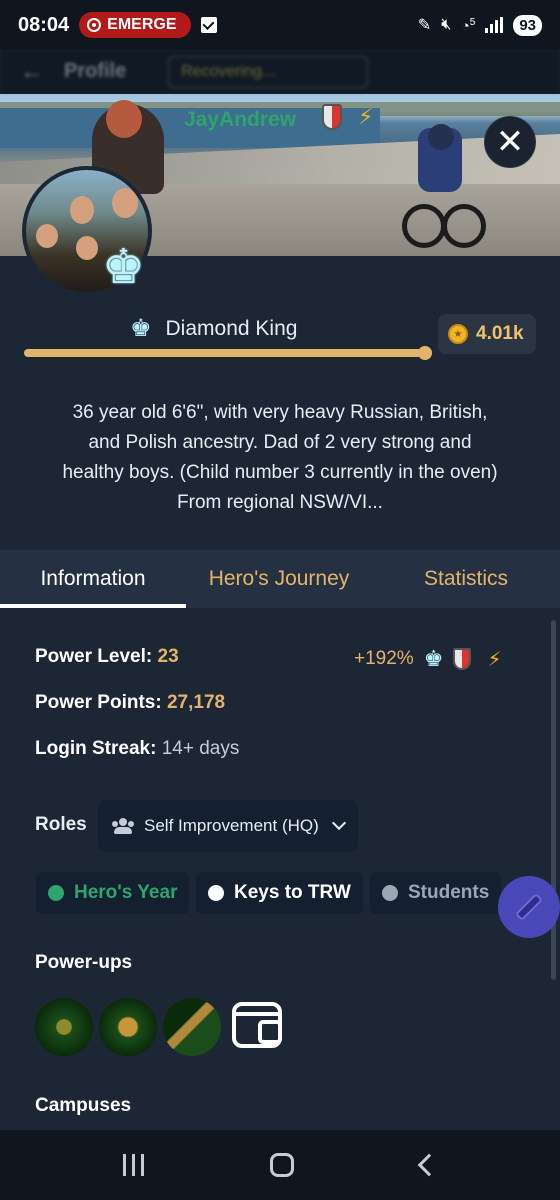  I want to click on power-level-value: 23, so click(168, 656).